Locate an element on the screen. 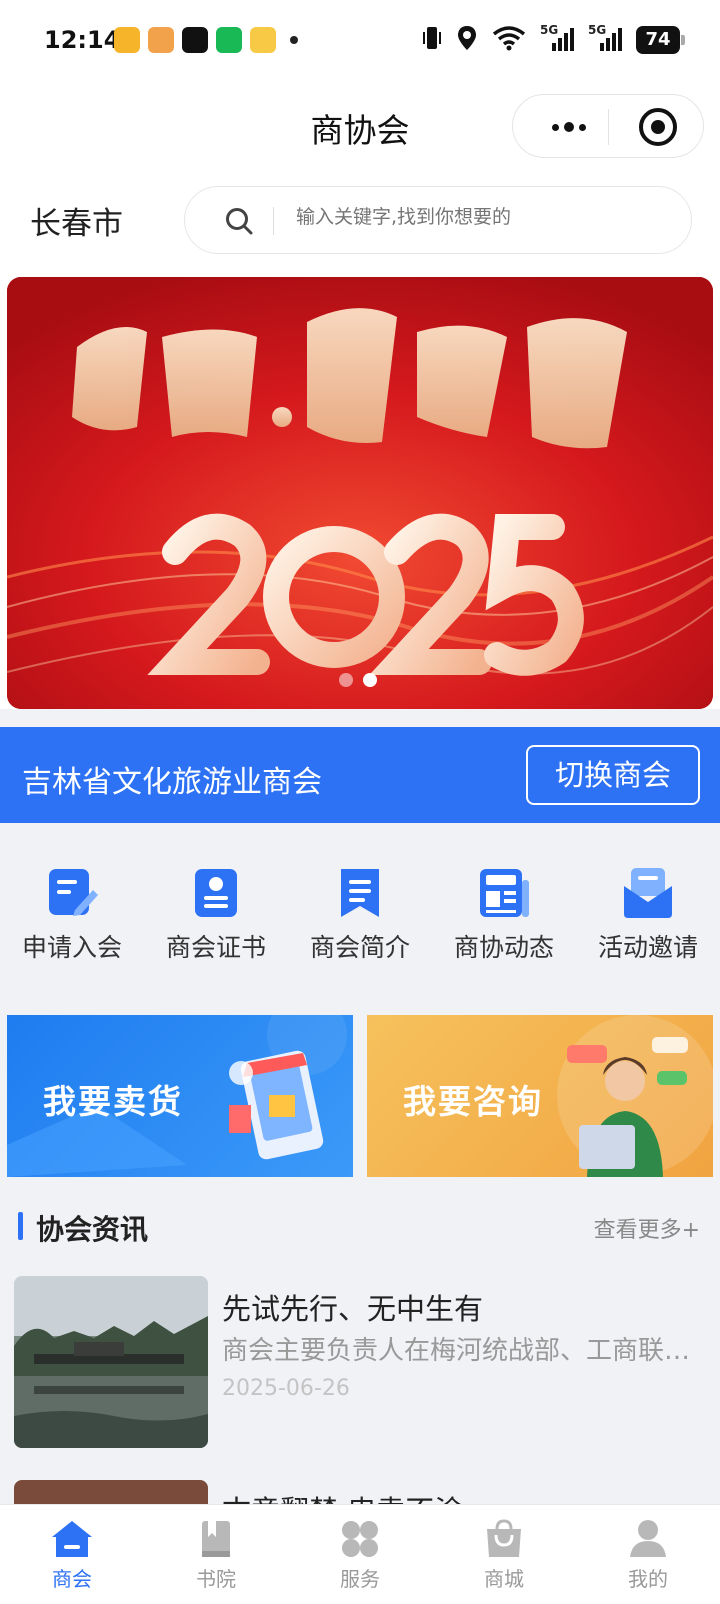  menu-item-apply: 申请入会 is located at coordinates (72, 915).